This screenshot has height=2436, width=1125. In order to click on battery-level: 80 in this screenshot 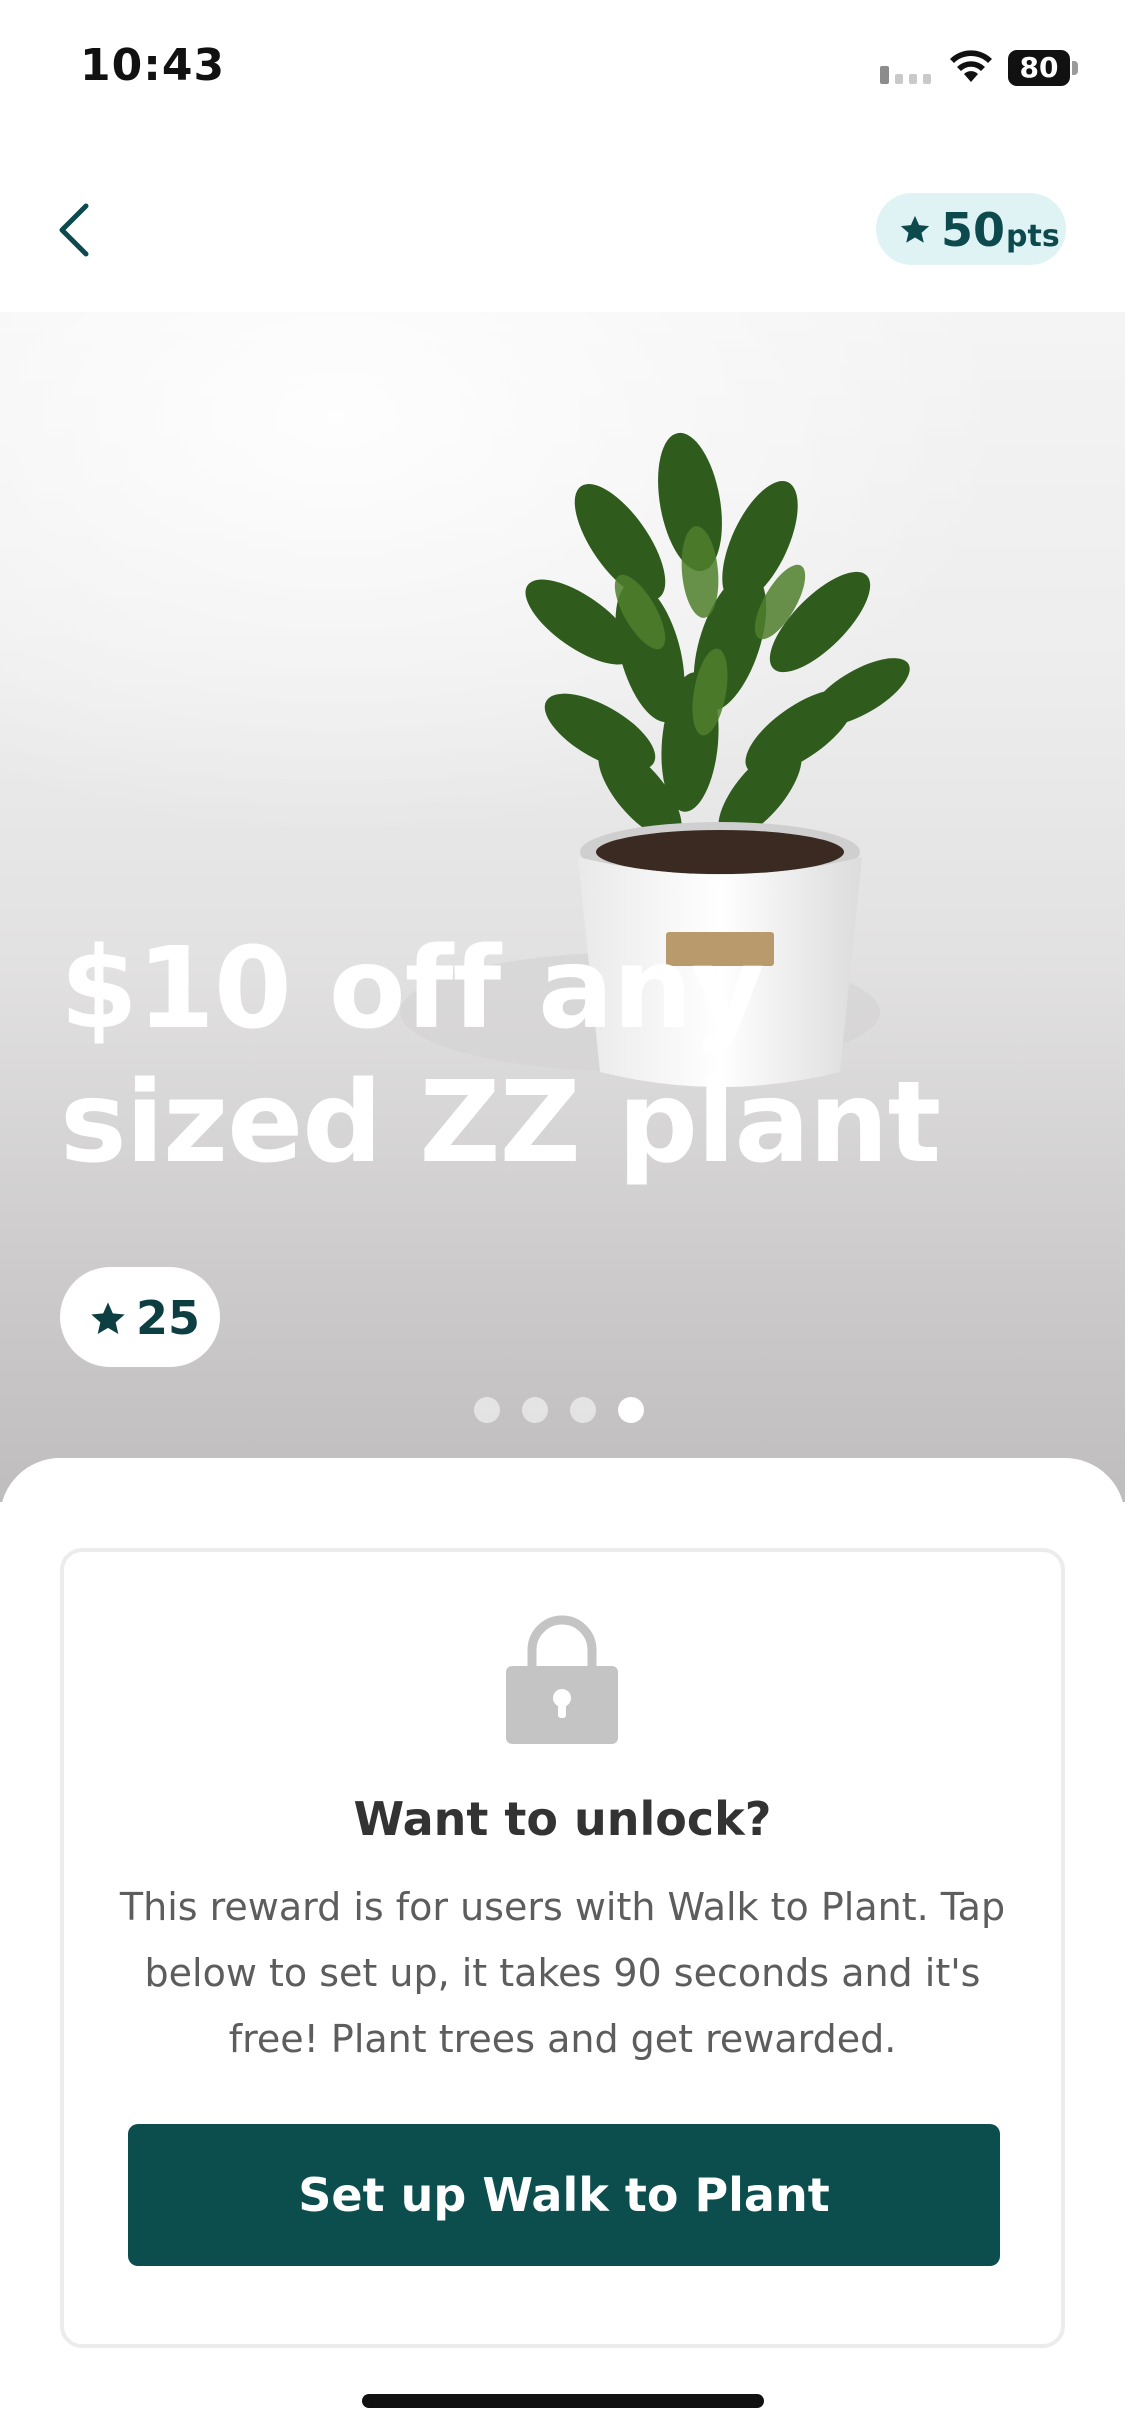, I will do `click(1039, 67)`.